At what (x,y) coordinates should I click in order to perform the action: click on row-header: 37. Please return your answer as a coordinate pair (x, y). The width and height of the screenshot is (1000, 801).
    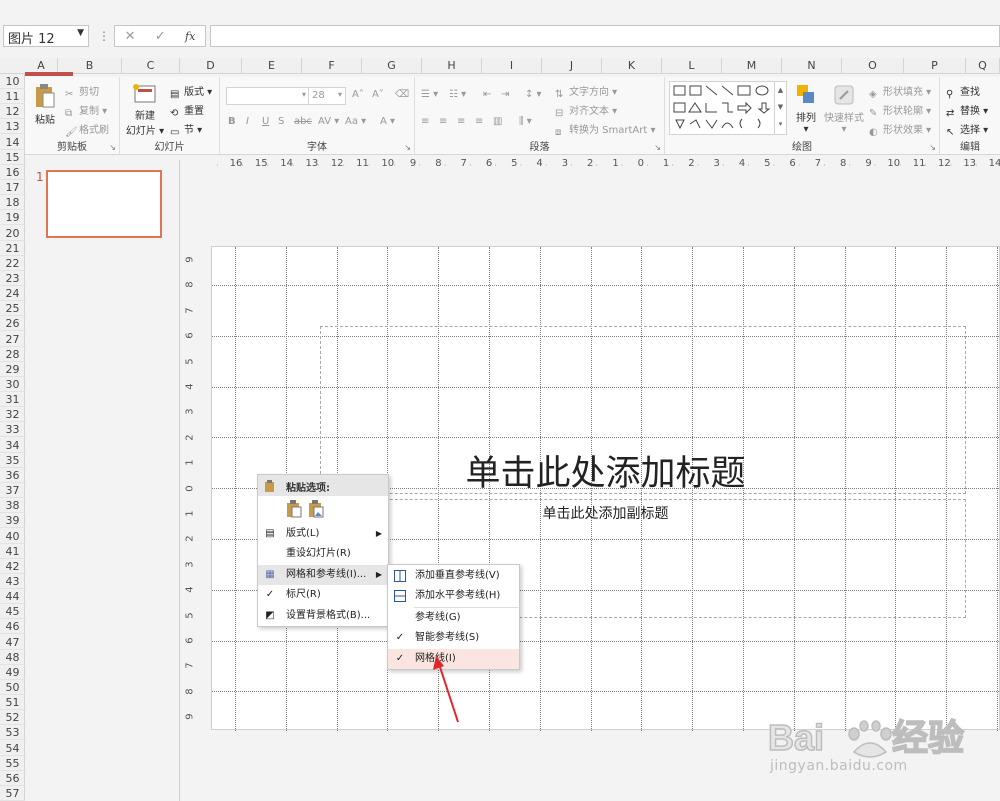
    Looking at the image, I should click on (12, 491).